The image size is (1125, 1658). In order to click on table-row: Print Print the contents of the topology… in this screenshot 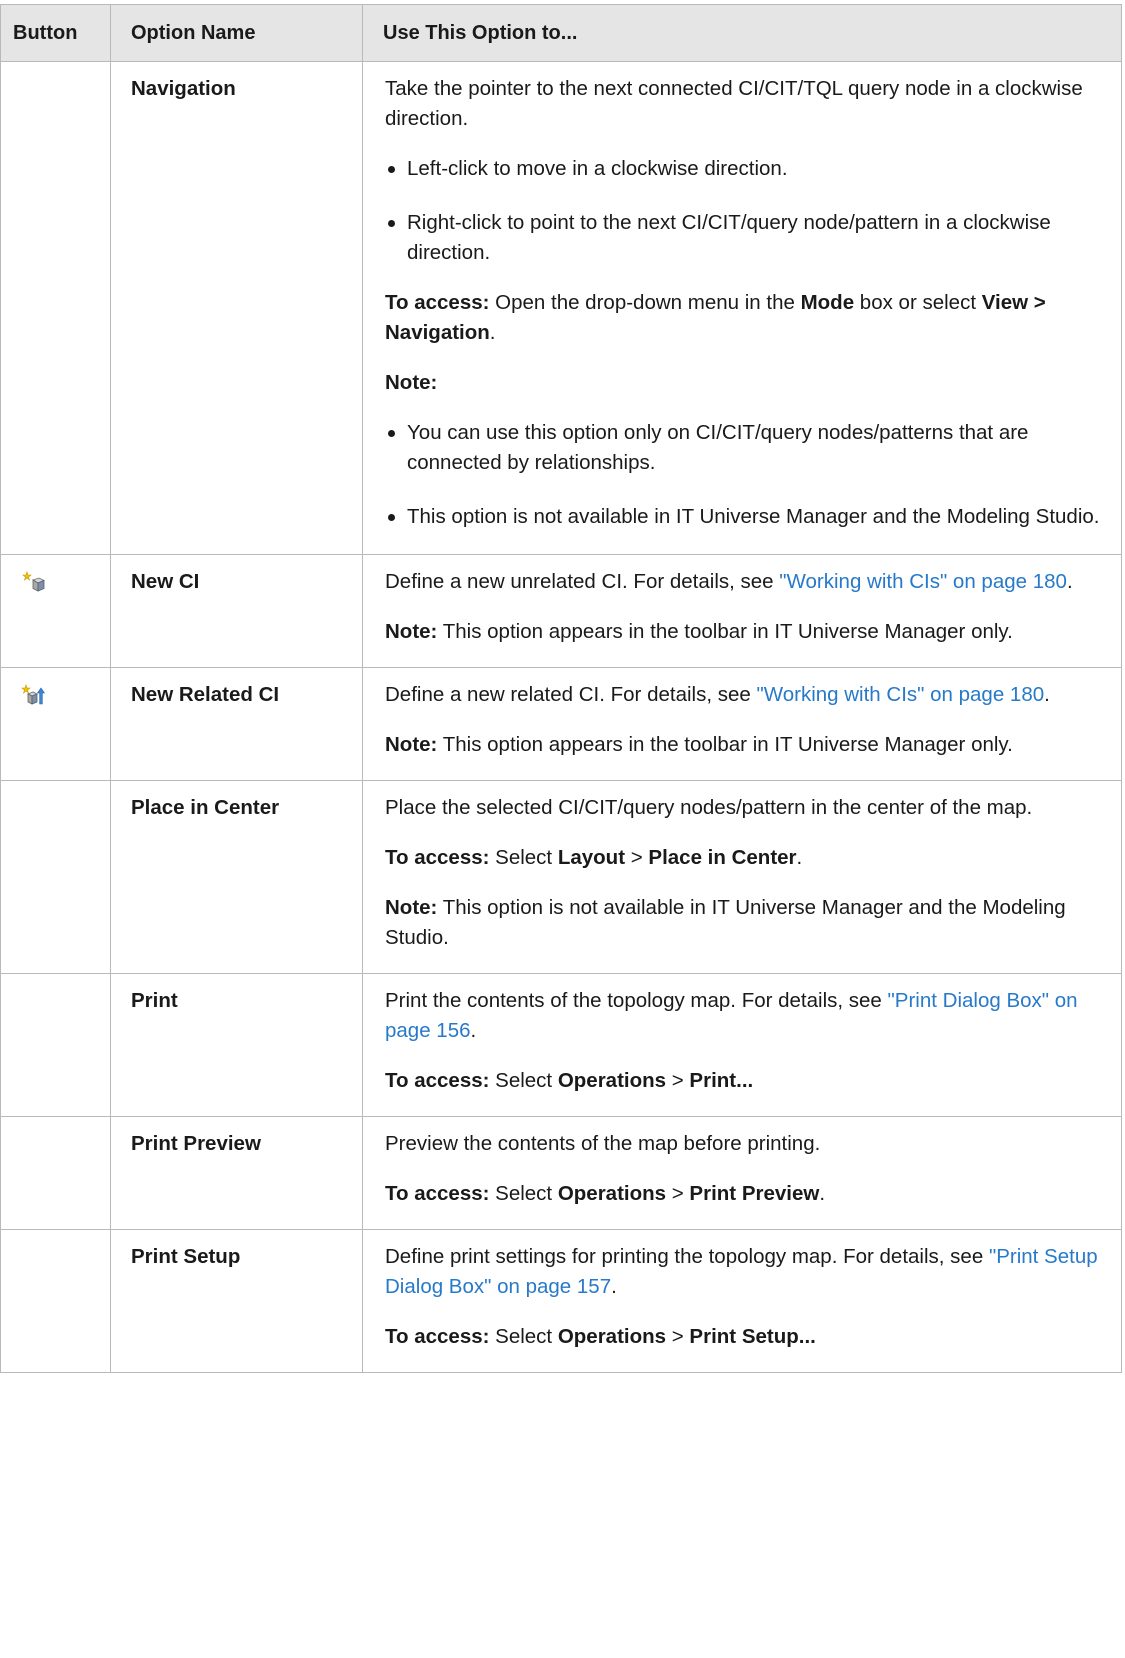, I will do `click(561, 1045)`.